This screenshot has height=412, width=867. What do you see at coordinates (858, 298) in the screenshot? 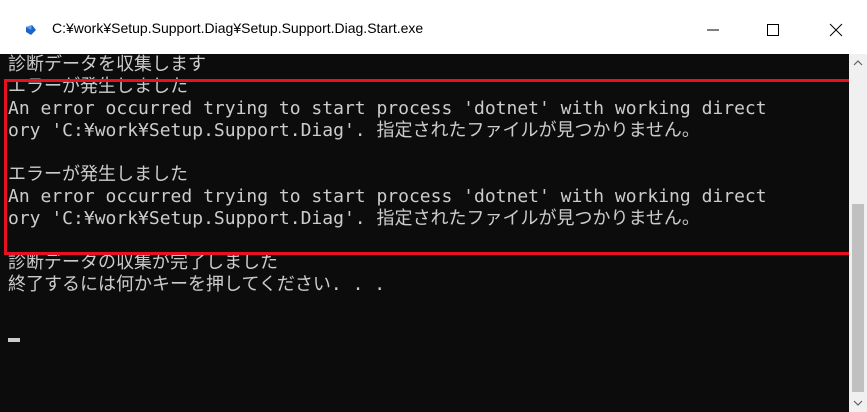
I see `scrollbar-thumb` at bounding box center [858, 298].